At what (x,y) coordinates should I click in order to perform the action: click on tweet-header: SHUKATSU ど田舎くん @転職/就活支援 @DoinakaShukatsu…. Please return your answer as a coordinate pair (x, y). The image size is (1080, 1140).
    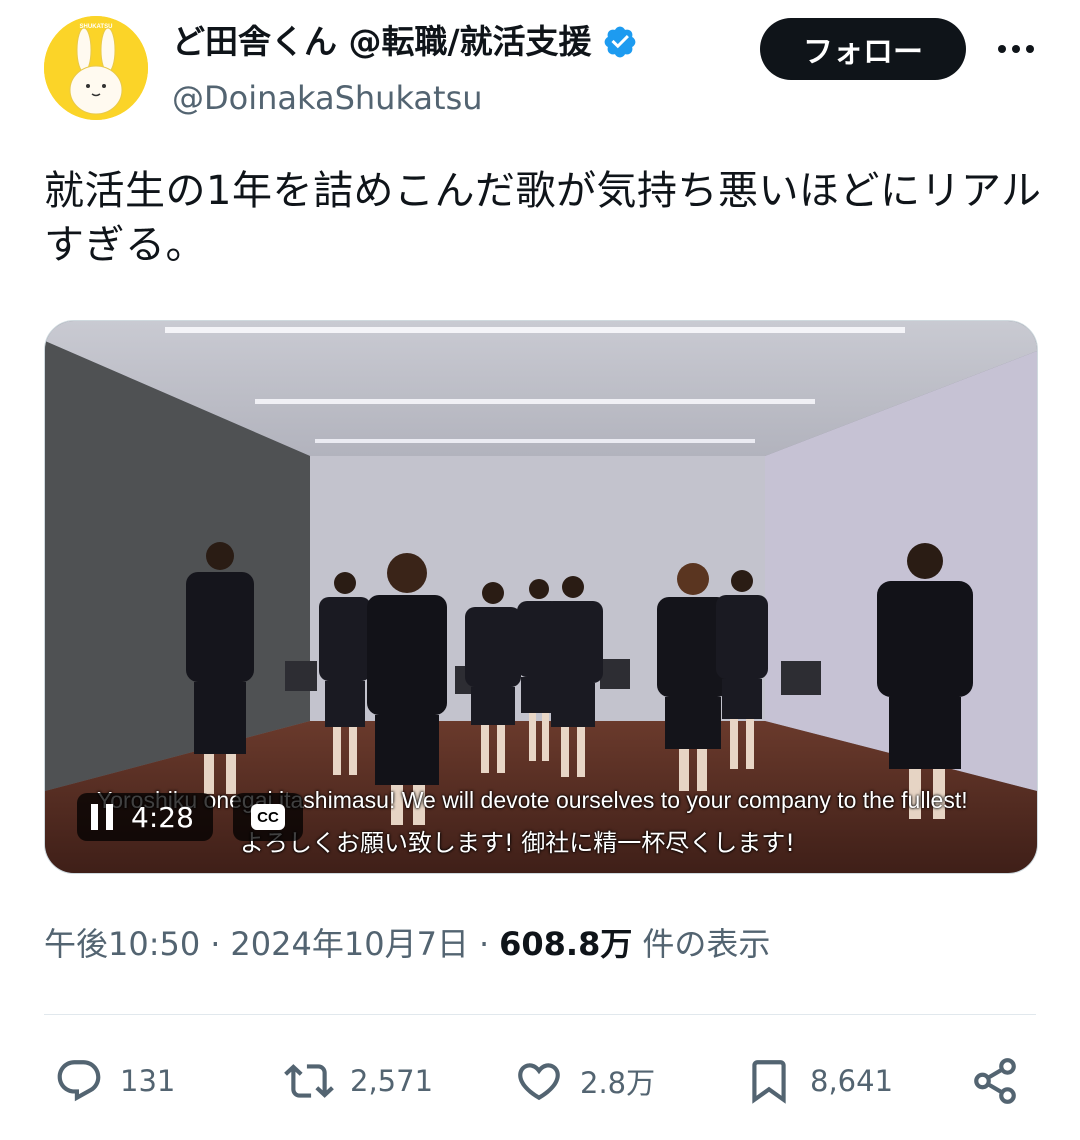
    Looking at the image, I should click on (540, 70).